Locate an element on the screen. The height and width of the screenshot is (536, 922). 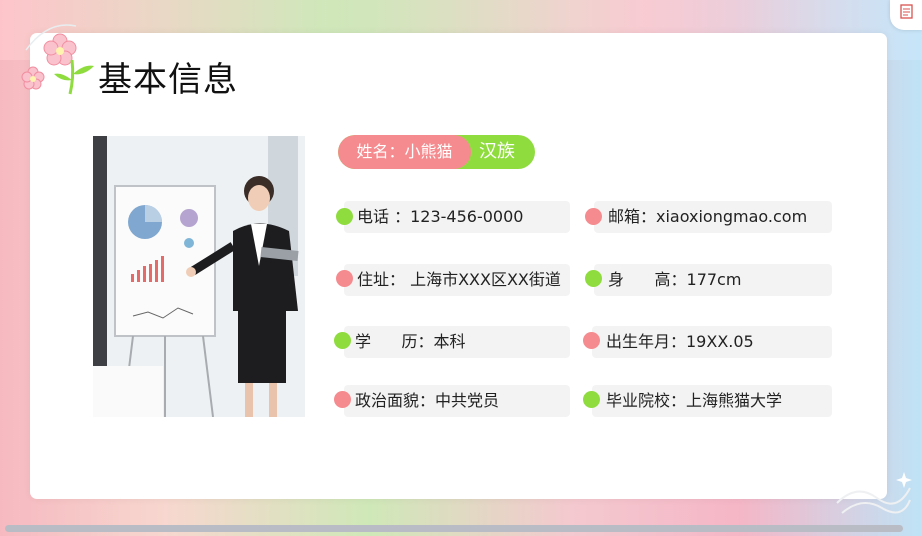
page-title: 基本信息 is located at coordinates (168, 80).